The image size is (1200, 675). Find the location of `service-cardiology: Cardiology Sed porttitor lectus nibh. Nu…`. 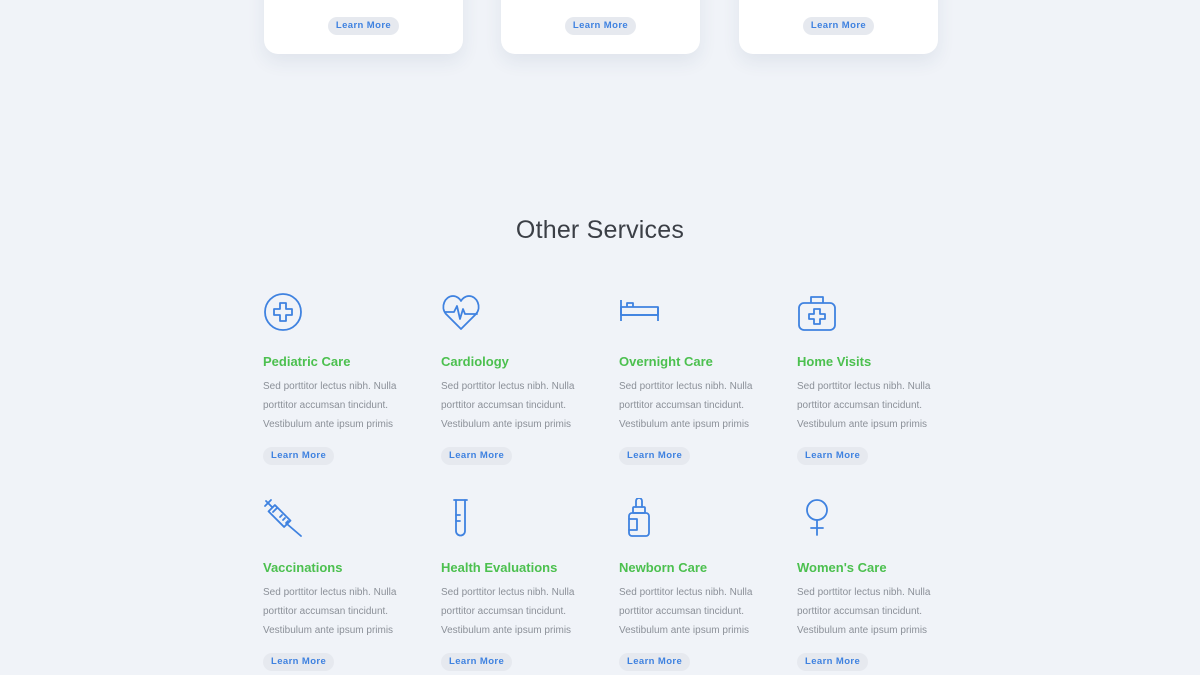

service-cardiology: Cardiology Sed porttitor lectus nibh. Nu… is located at coordinates (521, 378).